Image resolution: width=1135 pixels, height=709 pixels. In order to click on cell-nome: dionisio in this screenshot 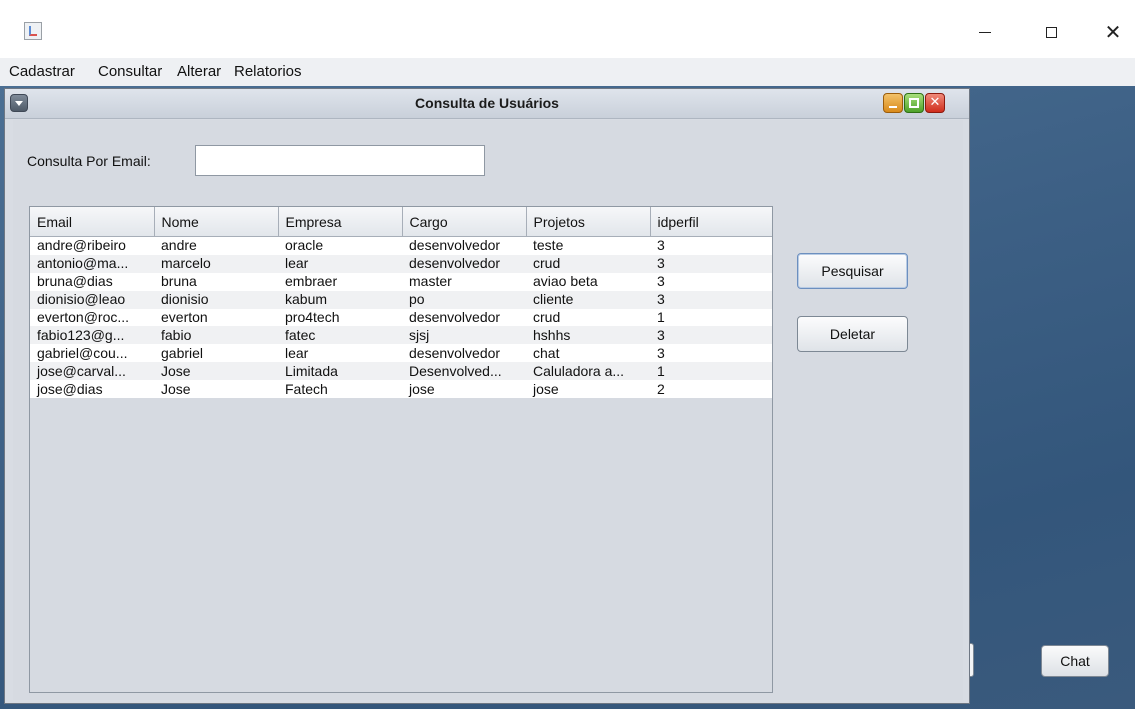, I will do `click(216, 299)`.